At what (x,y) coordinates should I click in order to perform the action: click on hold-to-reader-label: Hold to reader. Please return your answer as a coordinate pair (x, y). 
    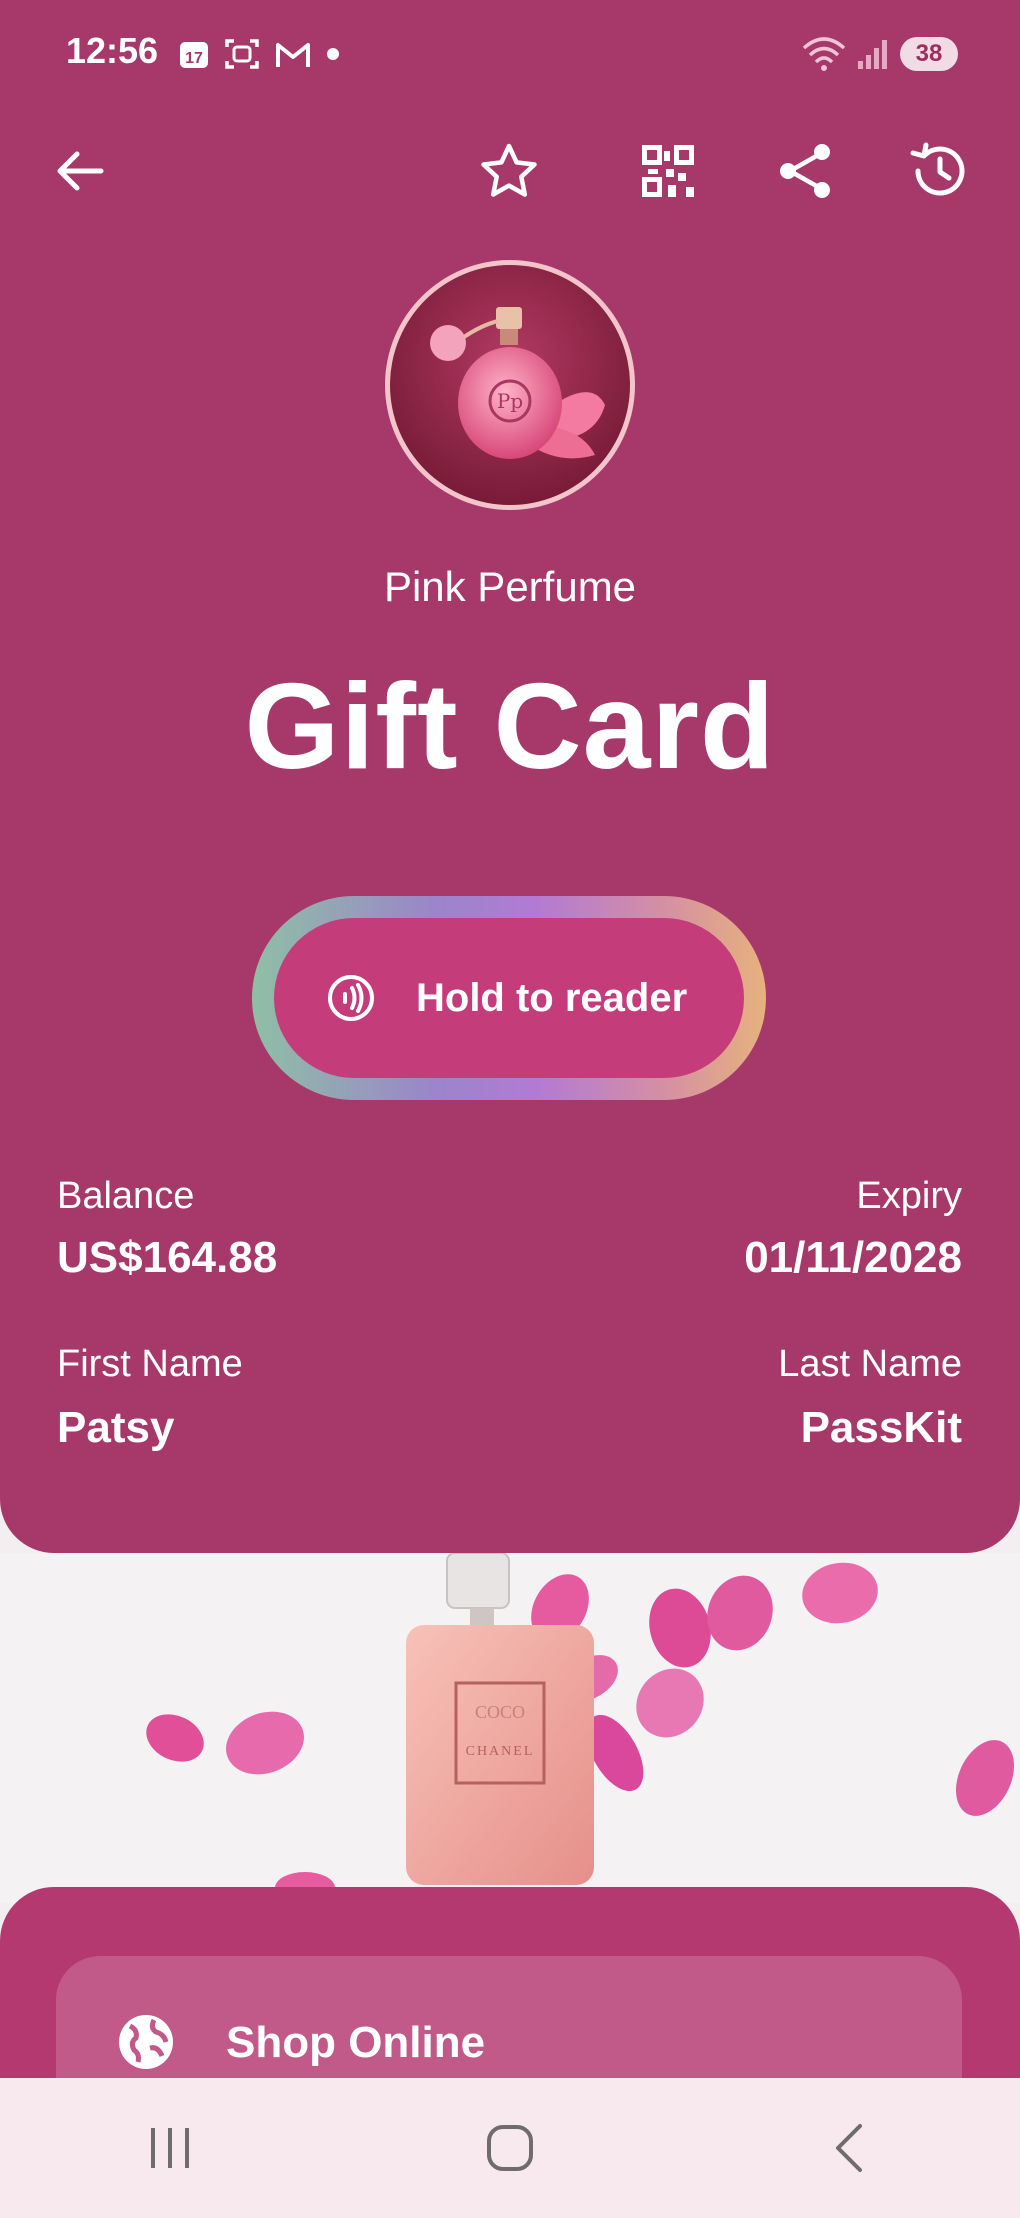
    Looking at the image, I should click on (552, 997).